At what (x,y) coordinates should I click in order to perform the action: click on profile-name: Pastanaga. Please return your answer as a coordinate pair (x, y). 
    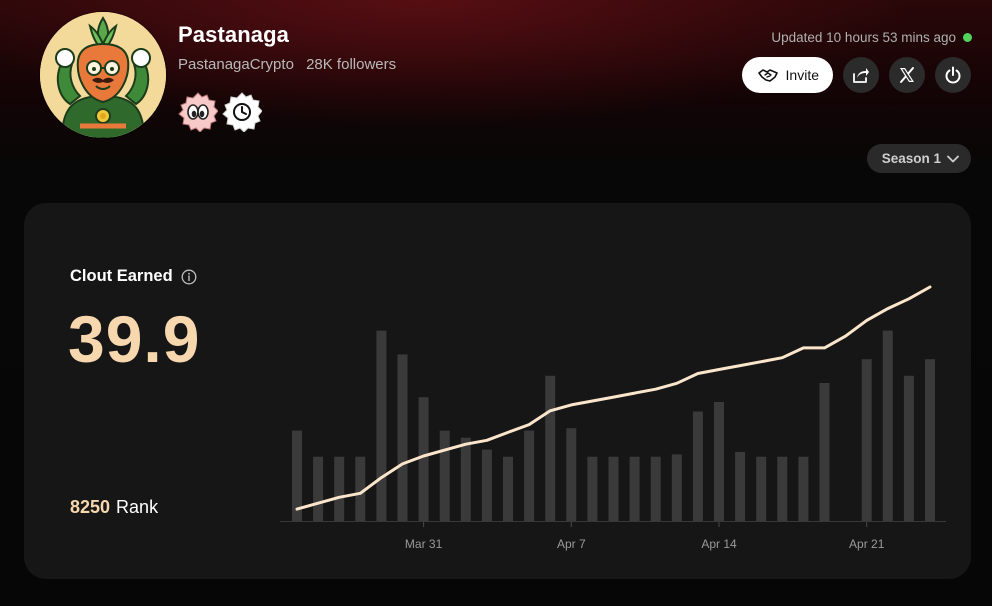
    Looking at the image, I should click on (233, 34).